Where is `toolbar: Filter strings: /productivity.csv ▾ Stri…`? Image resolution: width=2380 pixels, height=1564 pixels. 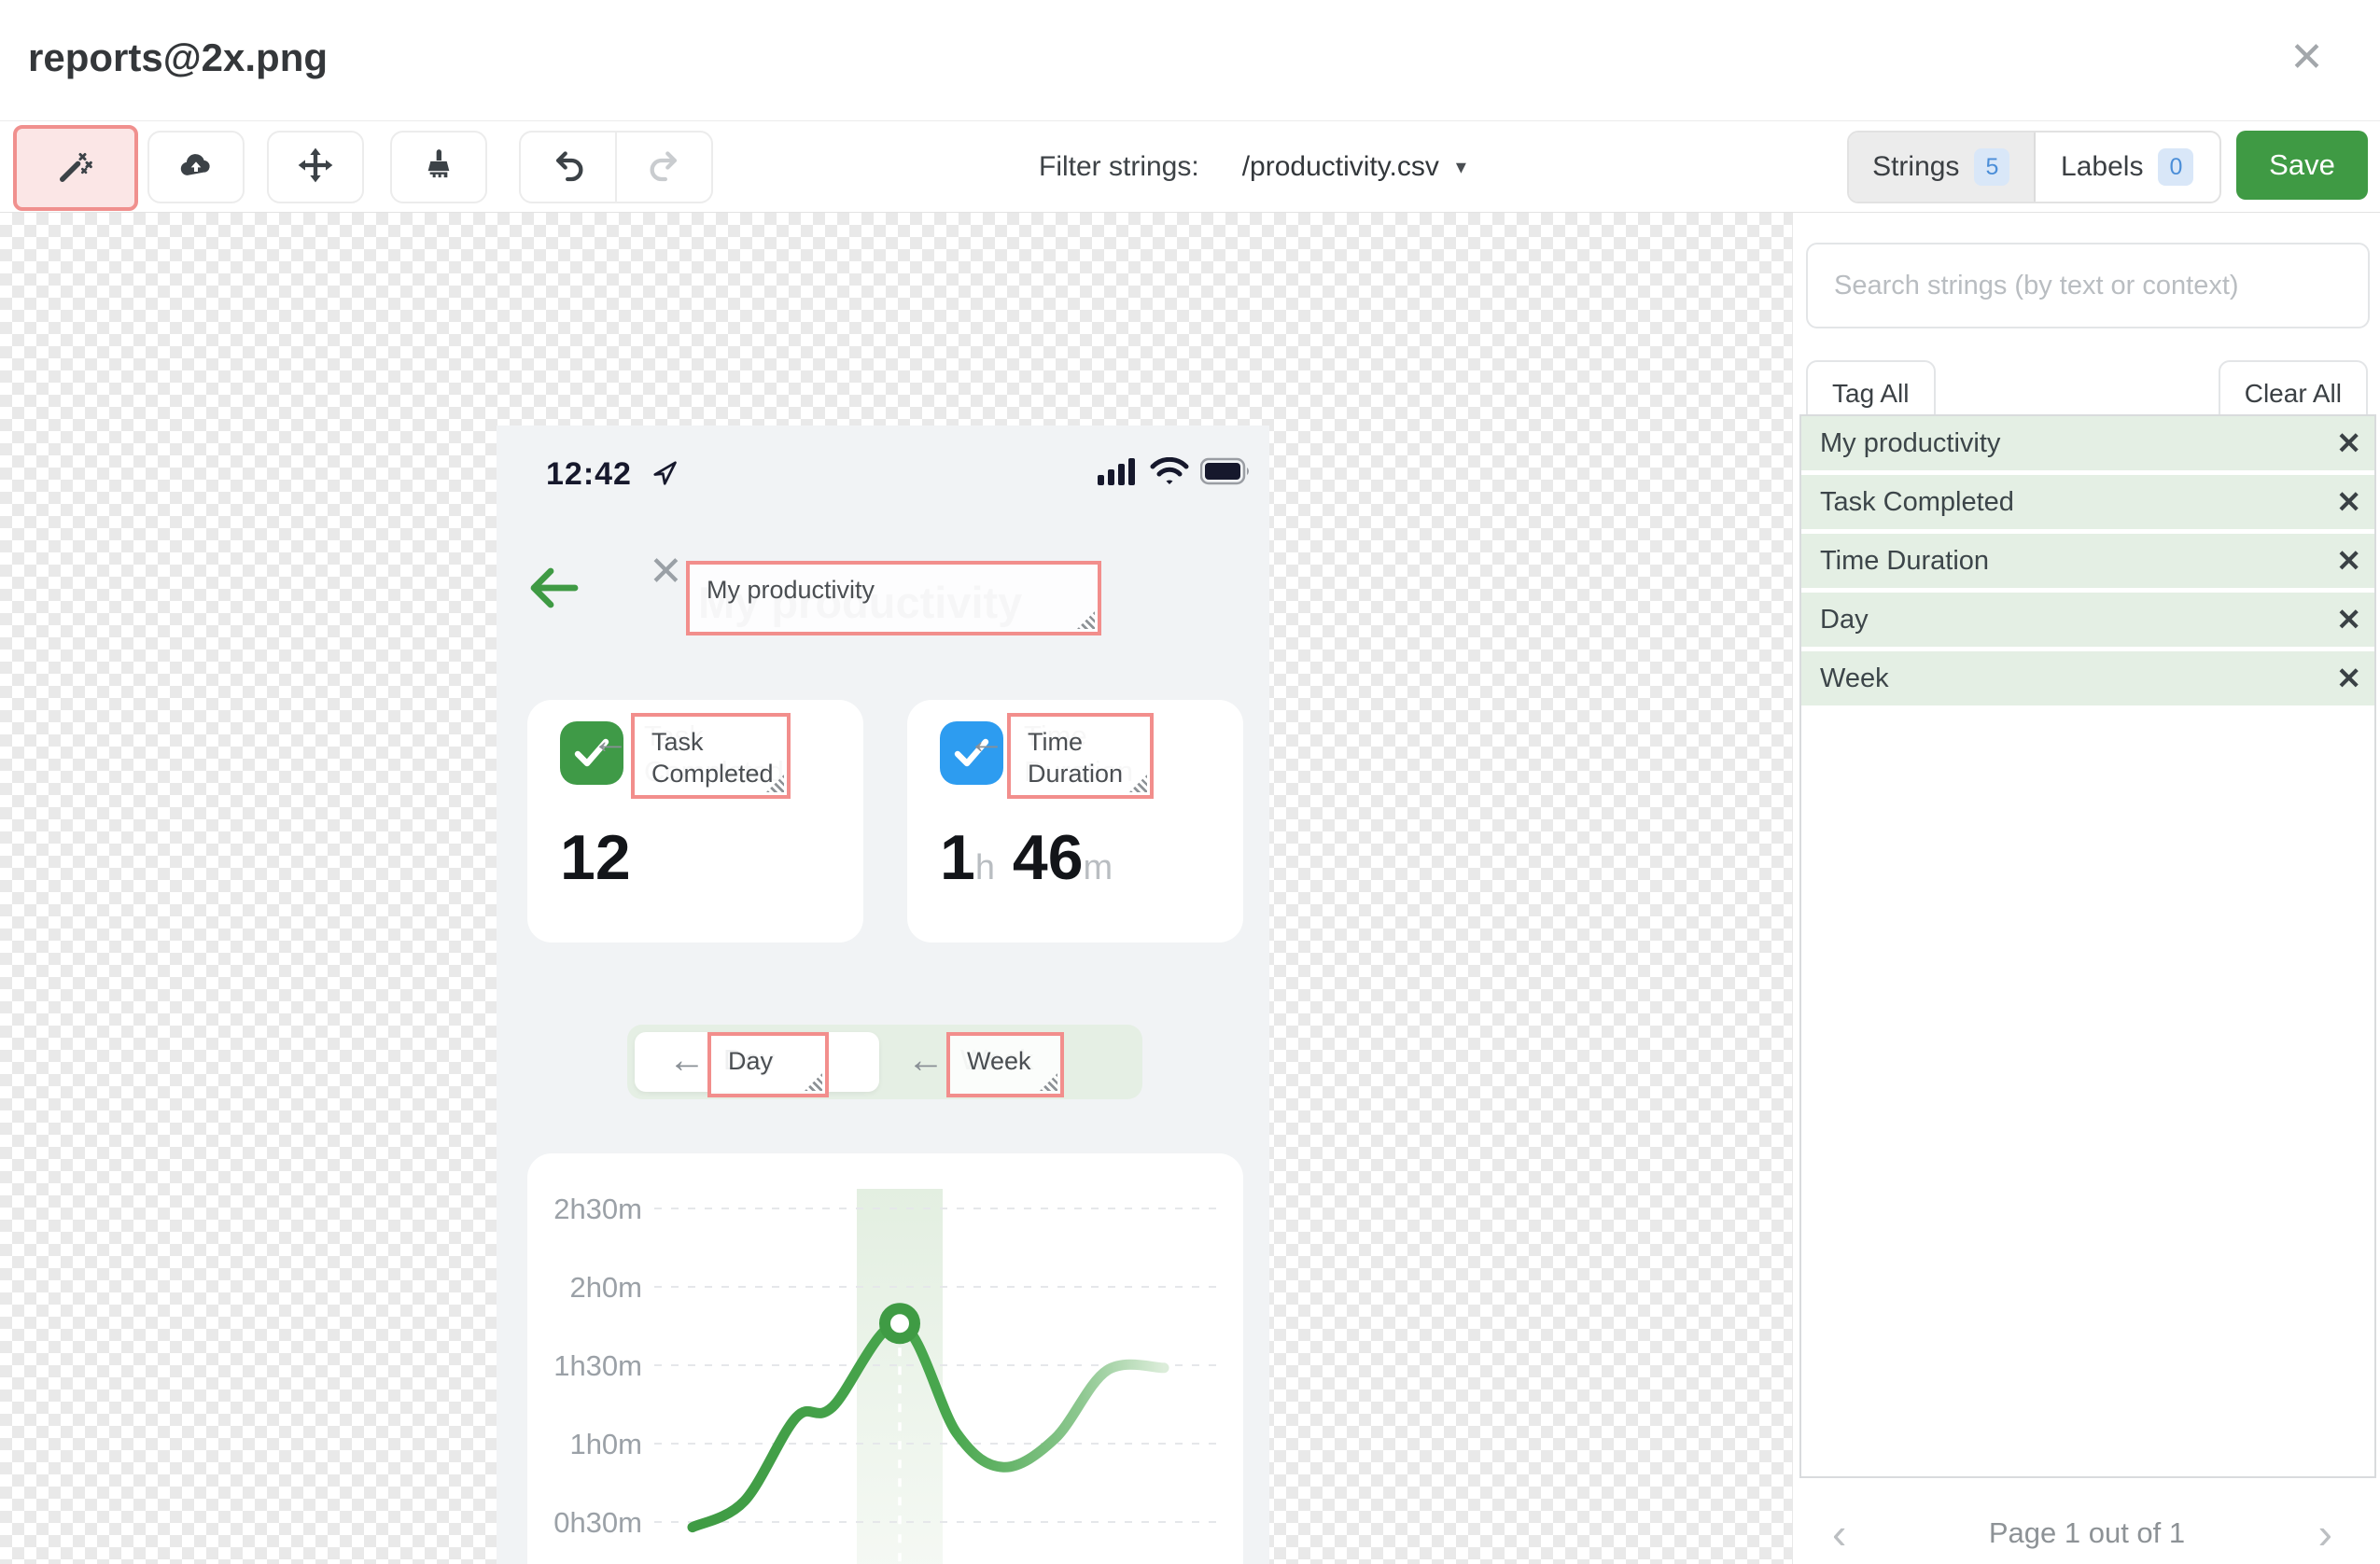
toolbar: Filter strings: /productivity.csv ▾ Stri… is located at coordinates (1190, 167).